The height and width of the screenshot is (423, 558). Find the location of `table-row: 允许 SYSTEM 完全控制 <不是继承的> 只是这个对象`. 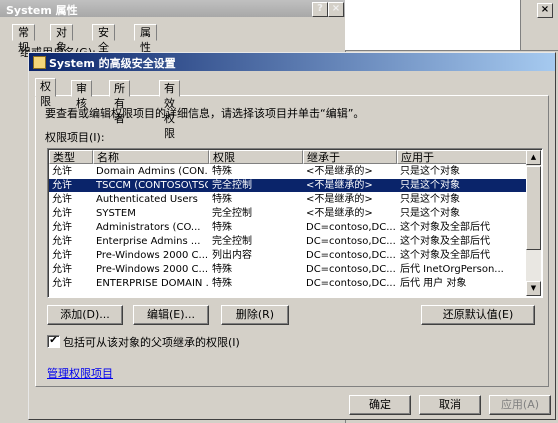

table-row: 允许 SYSTEM 完全控制 <不是继承的> 只是这个对象 is located at coordinates (289, 213).